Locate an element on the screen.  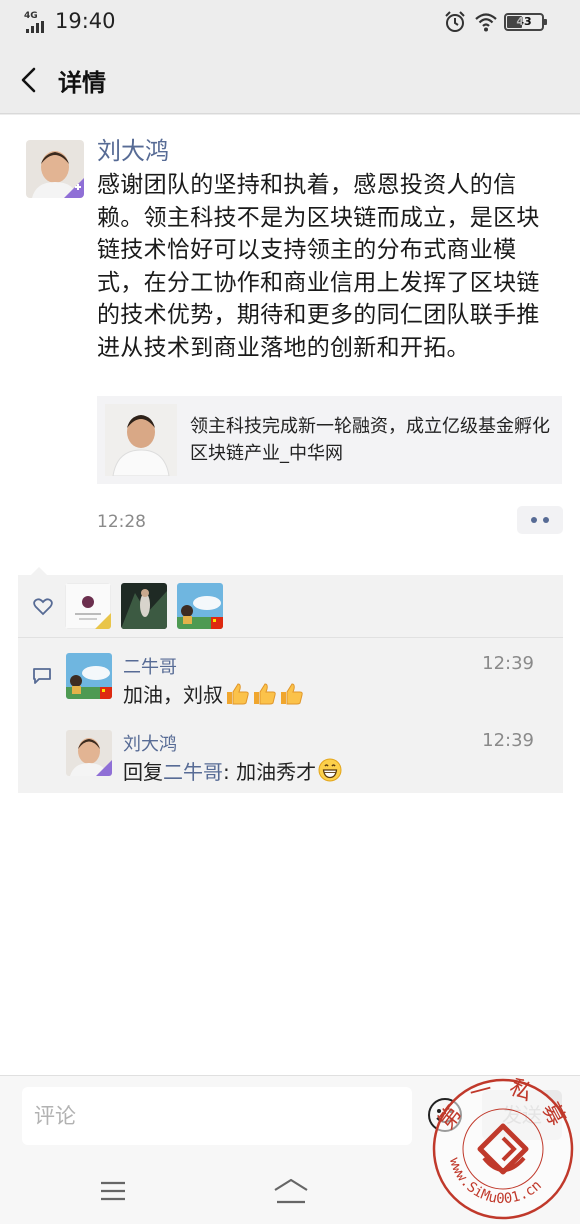
comment-item: 刘大鸿 12:39 回复二牛哥: 加油秀才 is located at coordinates (311, 760).